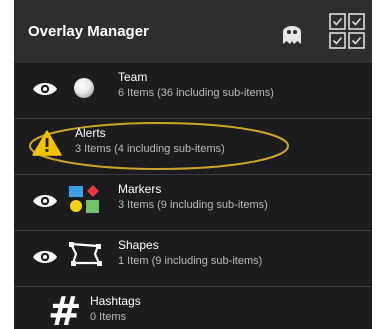  Describe the element at coordinates (150, 149) in the screenshot. I see `item-count: 3 Items (4 including sub-items)` at that location.